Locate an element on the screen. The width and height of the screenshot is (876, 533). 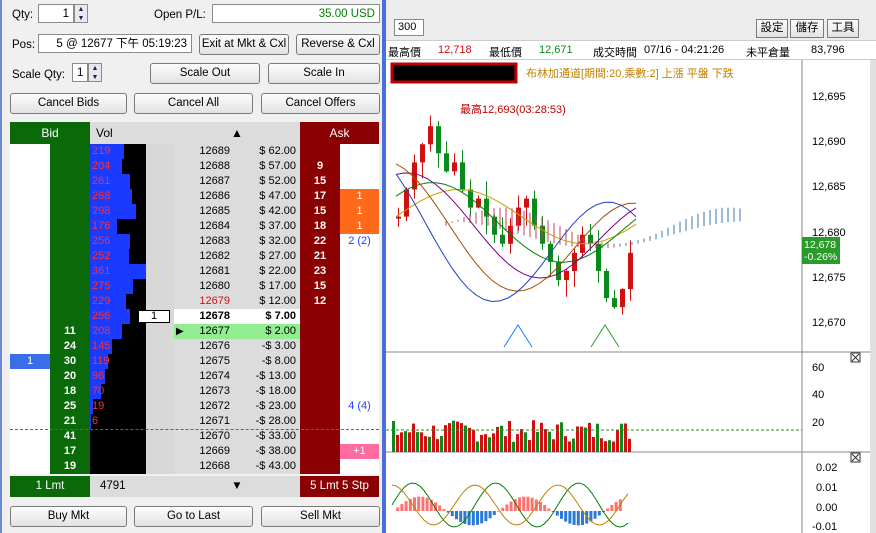
scale-qty-spinner: ▲ ▼ is located at coordinates (95, 72).